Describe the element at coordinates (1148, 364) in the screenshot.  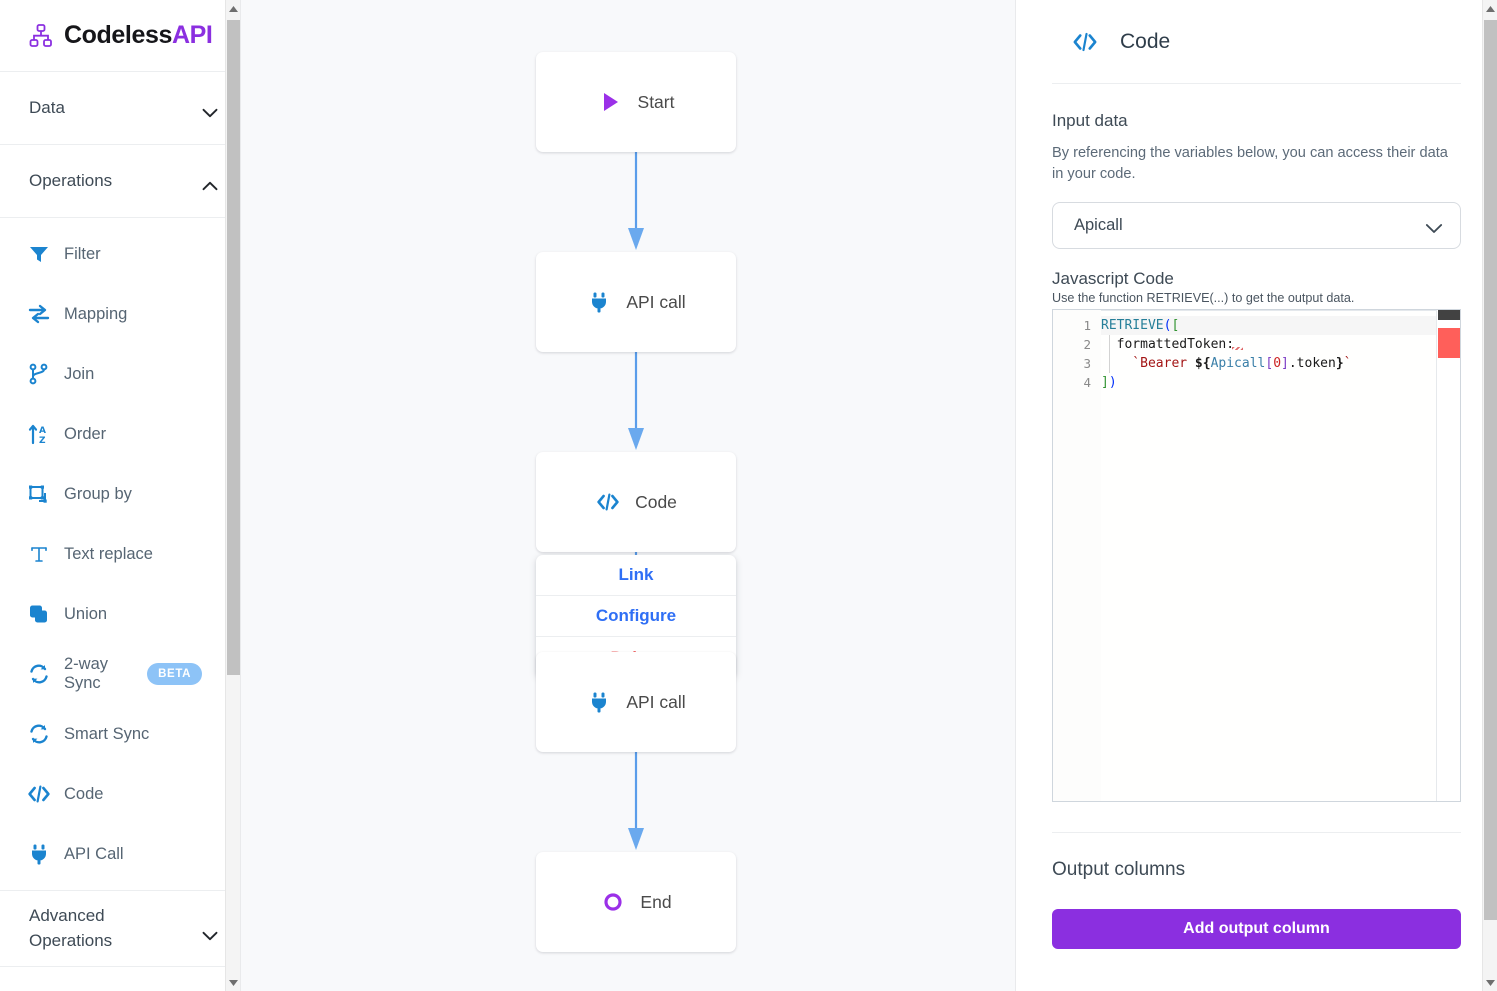
I see `code-token-string: `Bearer` at that location.